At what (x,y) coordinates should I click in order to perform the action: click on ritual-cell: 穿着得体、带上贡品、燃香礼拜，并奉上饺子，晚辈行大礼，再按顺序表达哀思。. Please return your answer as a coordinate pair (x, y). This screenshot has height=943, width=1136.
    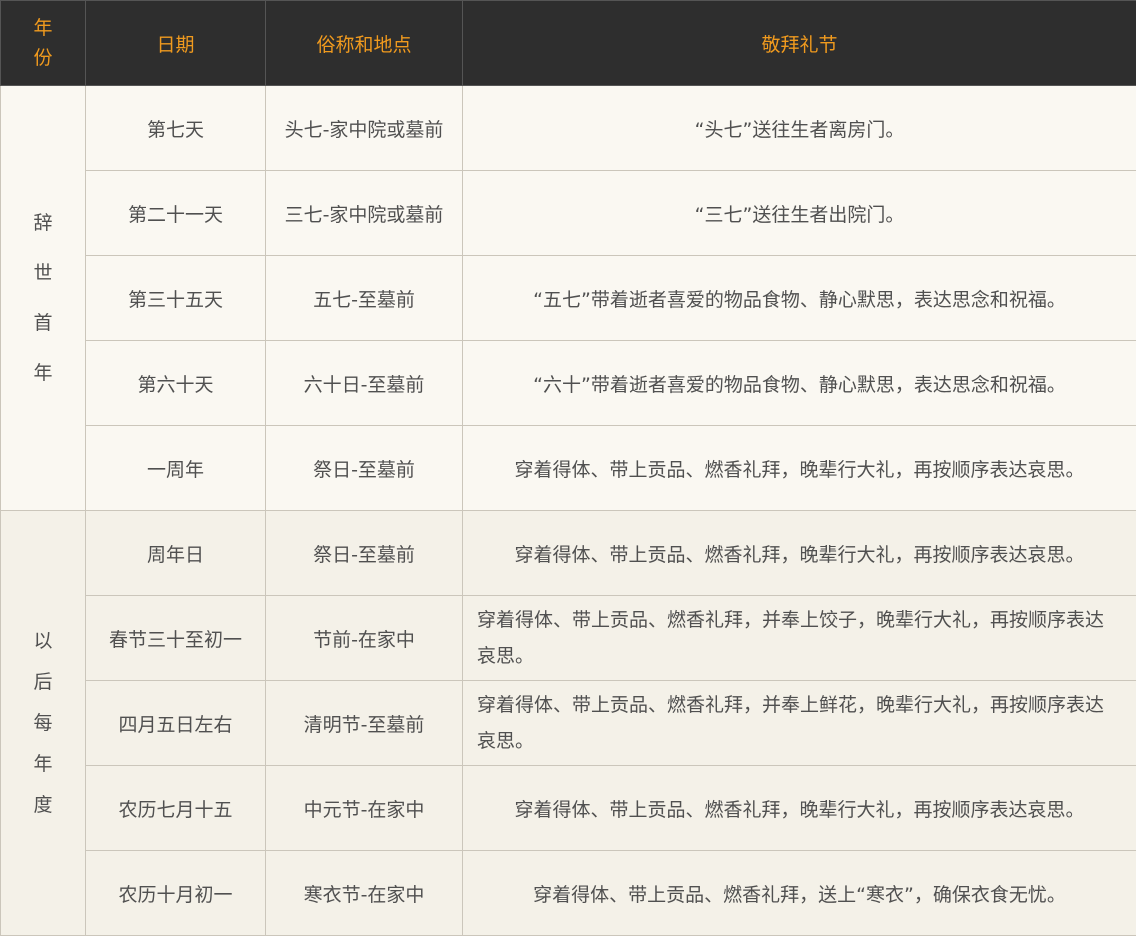
    Looking at the image, I should click on (799, 638).